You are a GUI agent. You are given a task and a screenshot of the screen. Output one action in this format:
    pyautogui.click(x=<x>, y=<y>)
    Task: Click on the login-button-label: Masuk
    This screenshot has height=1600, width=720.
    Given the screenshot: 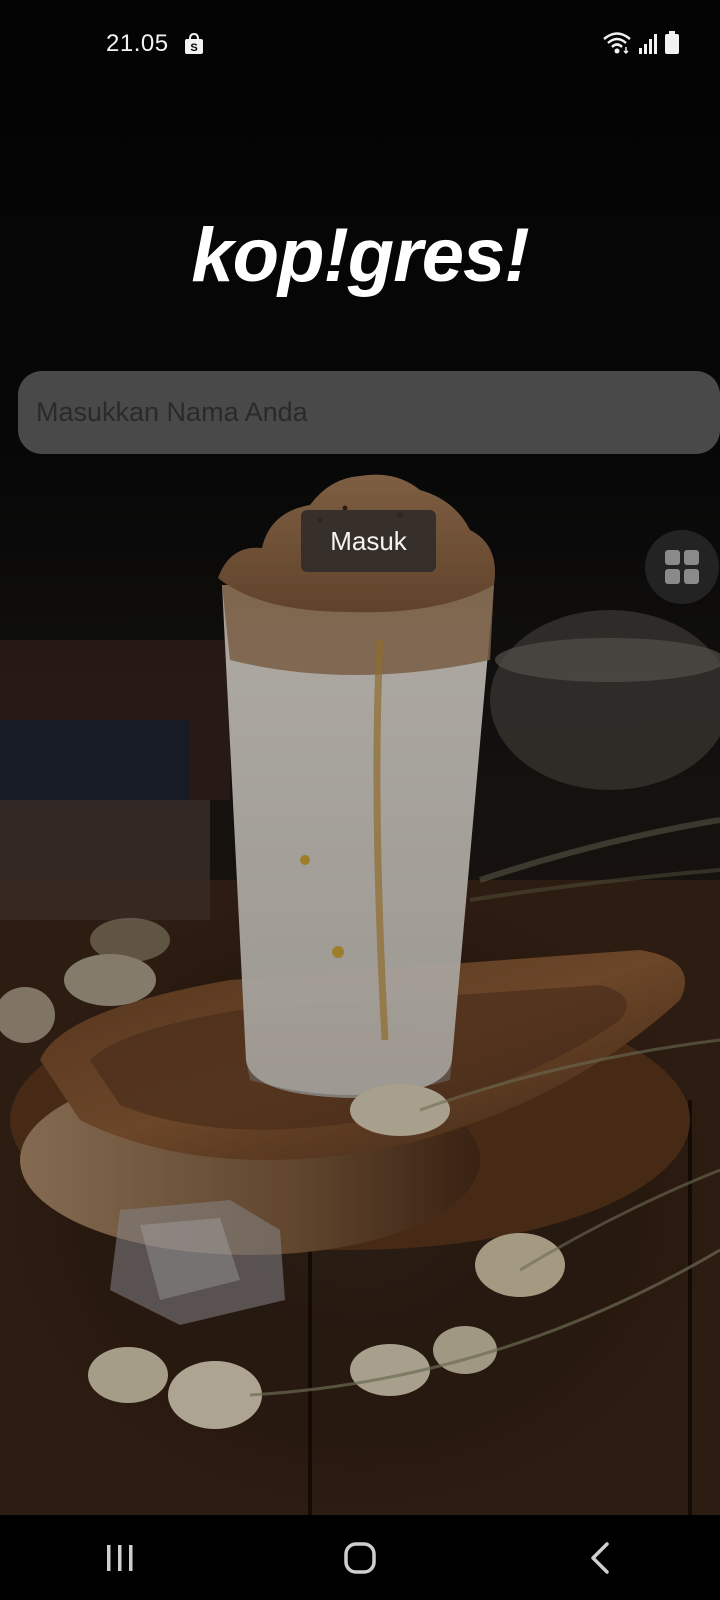 What is the action you would take?
    pyautogui.click(x=368, y=540)
    